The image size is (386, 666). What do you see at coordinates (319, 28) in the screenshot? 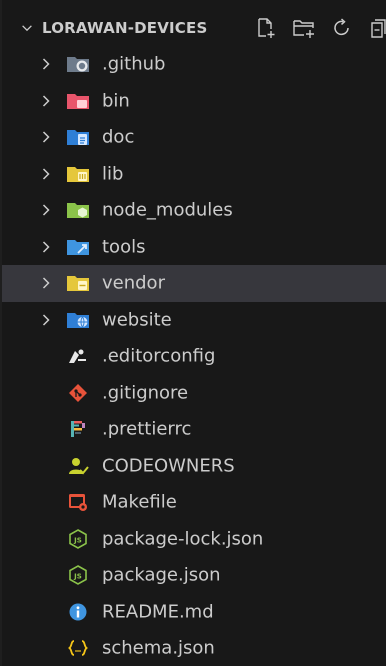
I see `explorer-actions` at bounding box center [319, 28].